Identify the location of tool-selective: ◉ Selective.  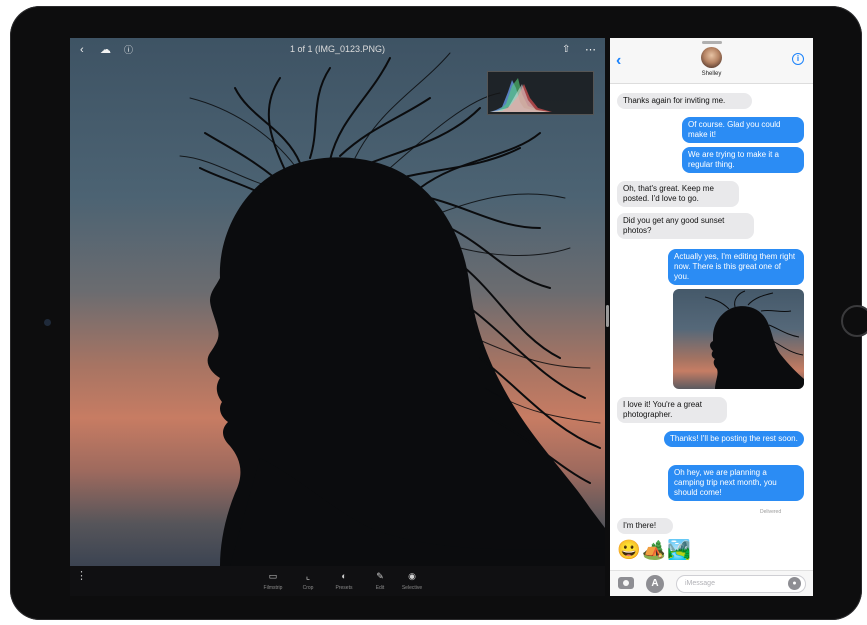
(412, 580).